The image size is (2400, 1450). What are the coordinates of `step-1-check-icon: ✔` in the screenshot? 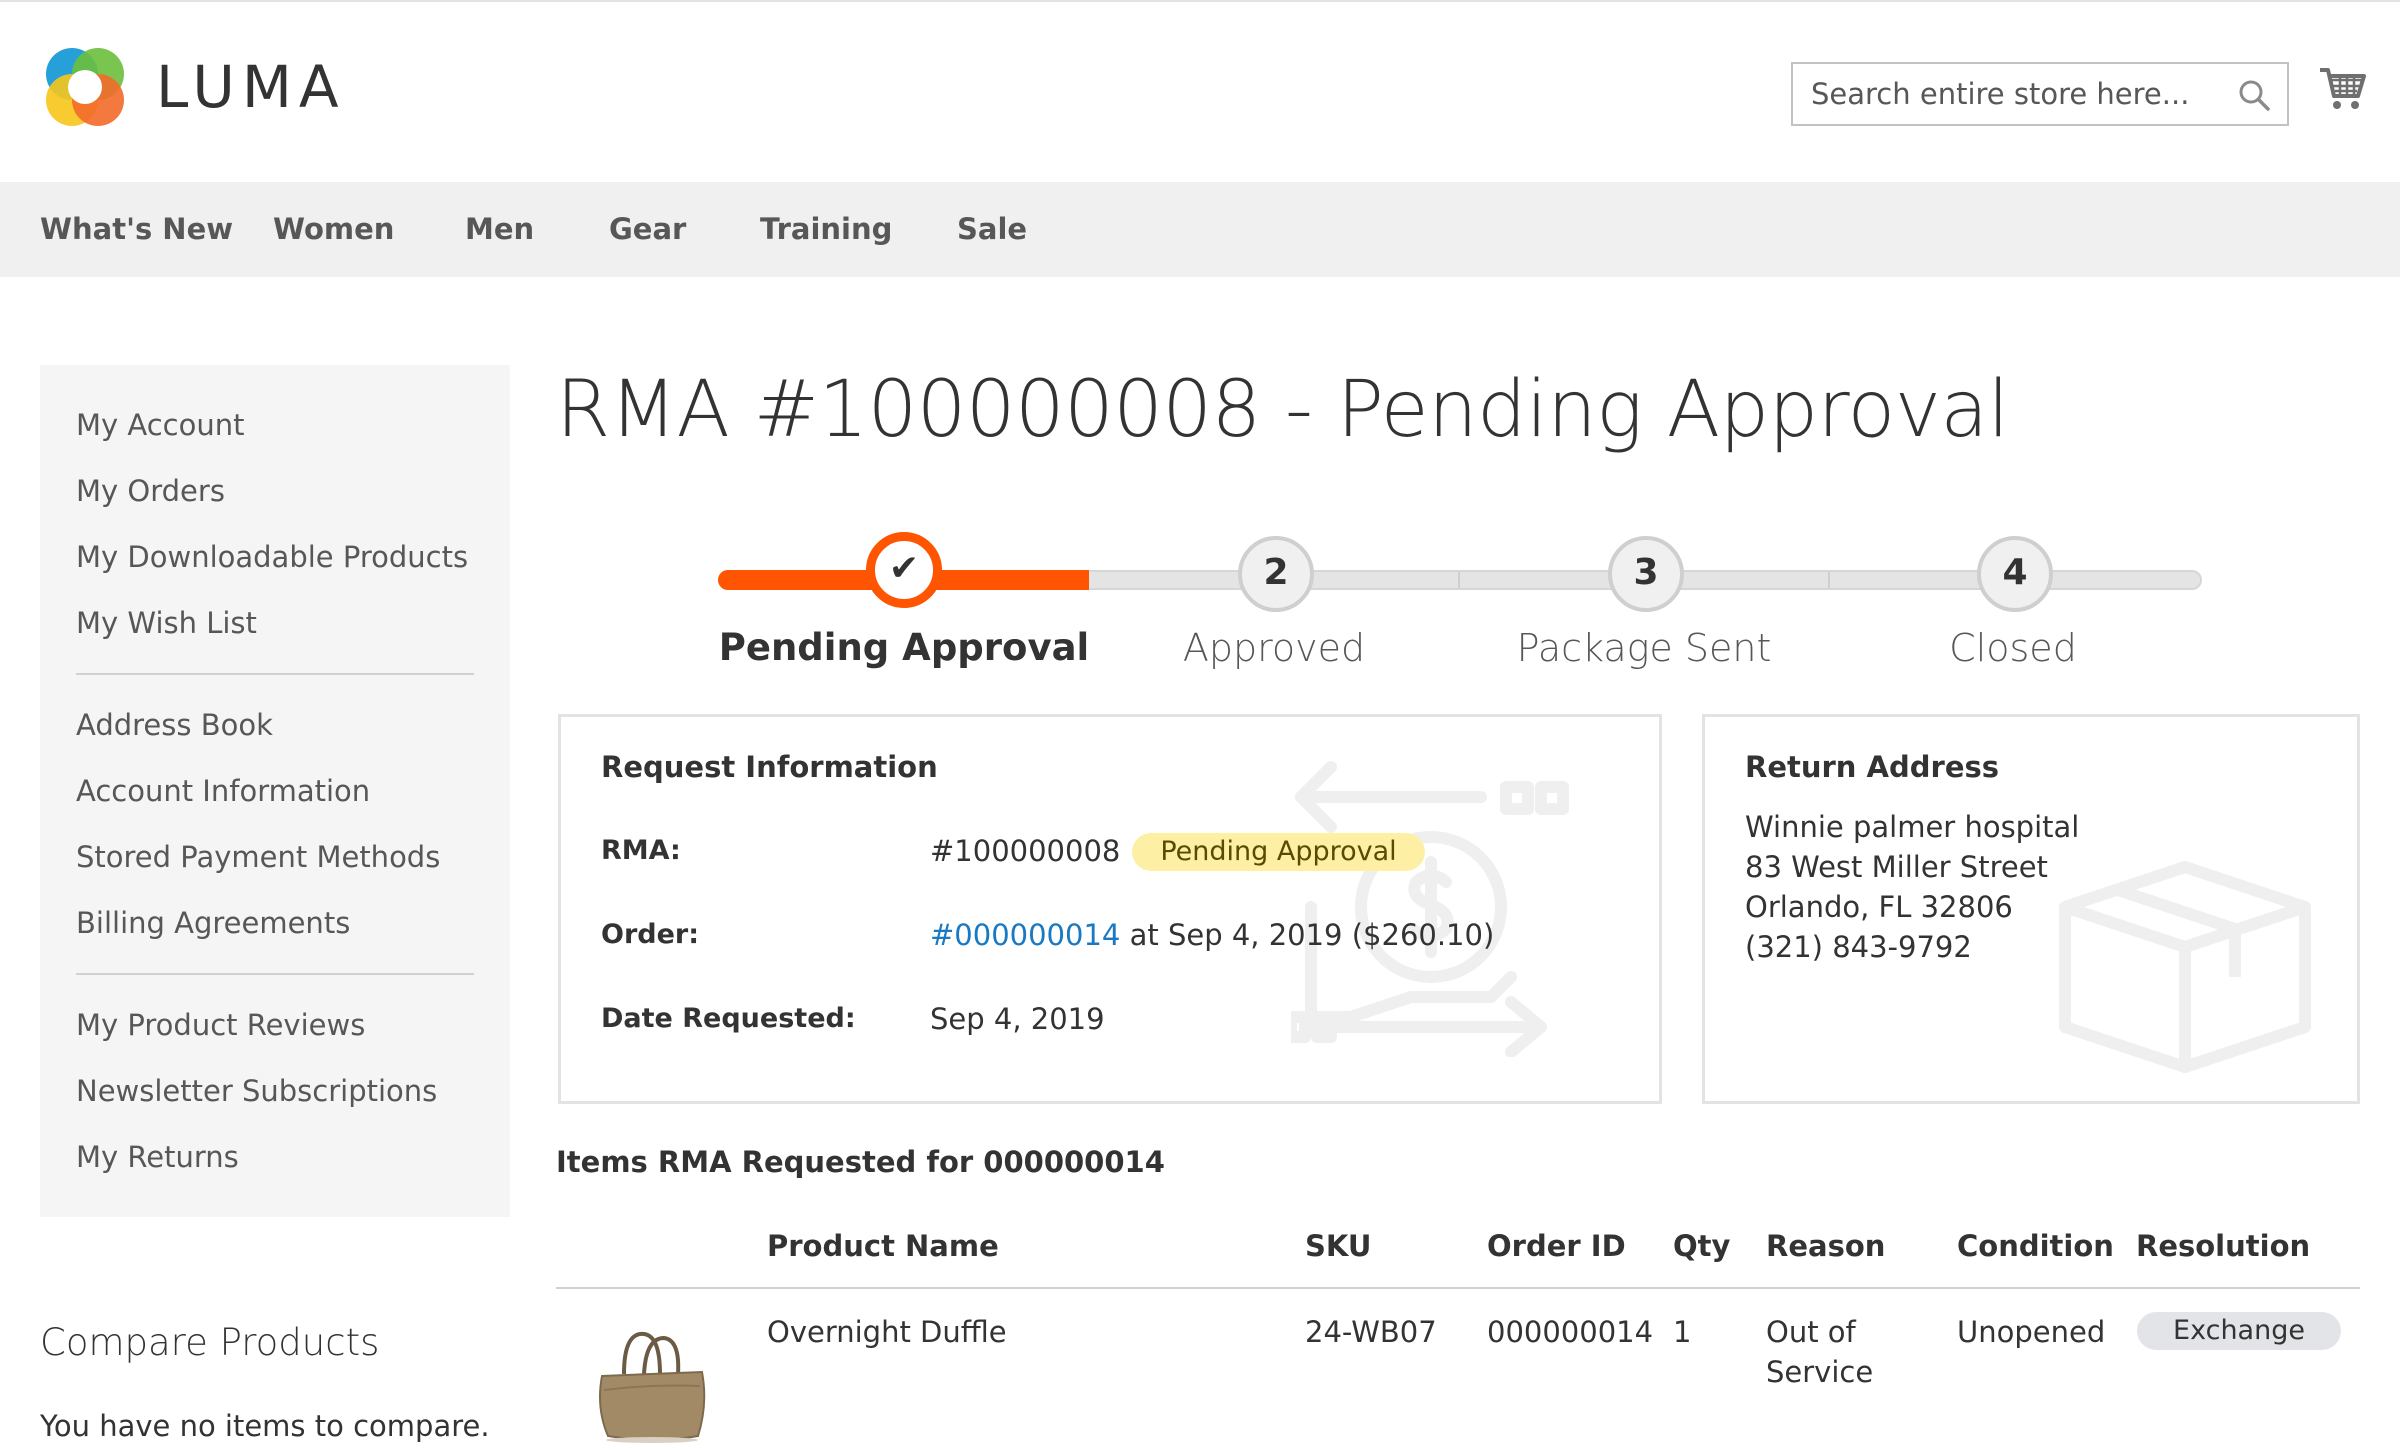 It's located at (904, 570).